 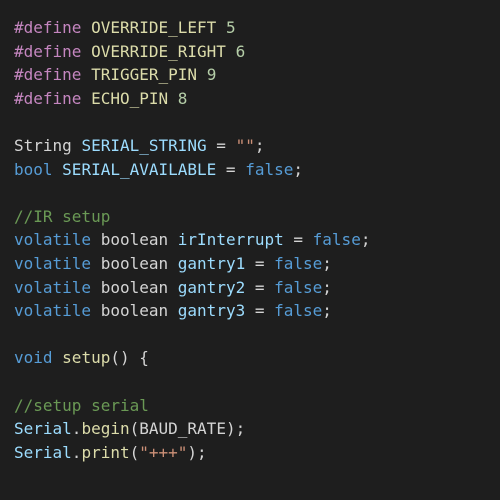 I want to click on code-token: ECHO_PIN, so click(x=130, y=98).